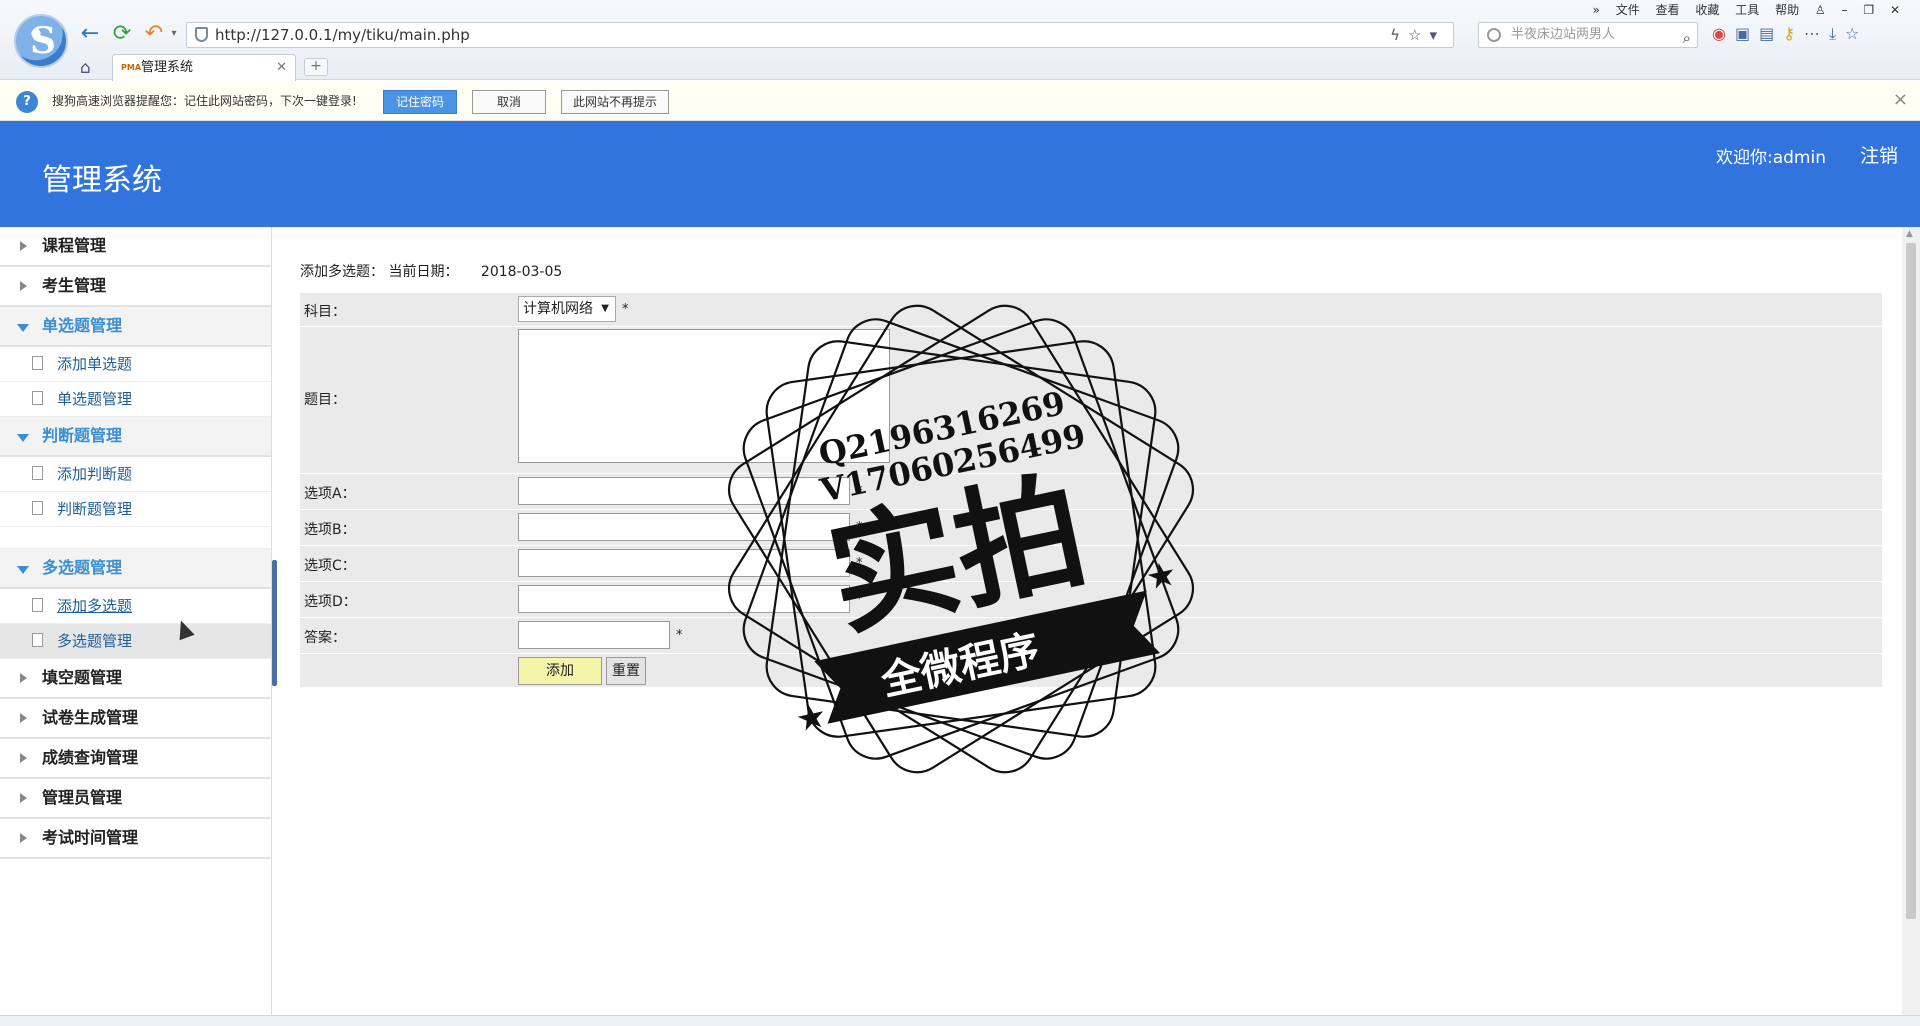  I want to click on option-a-row: 选项A： *, so click(1091, 492).